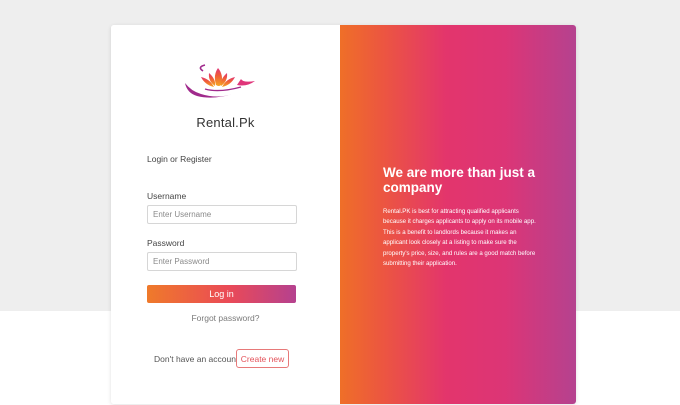  I want to click on promo-headline: We are more than just a company, so click(459, 180).